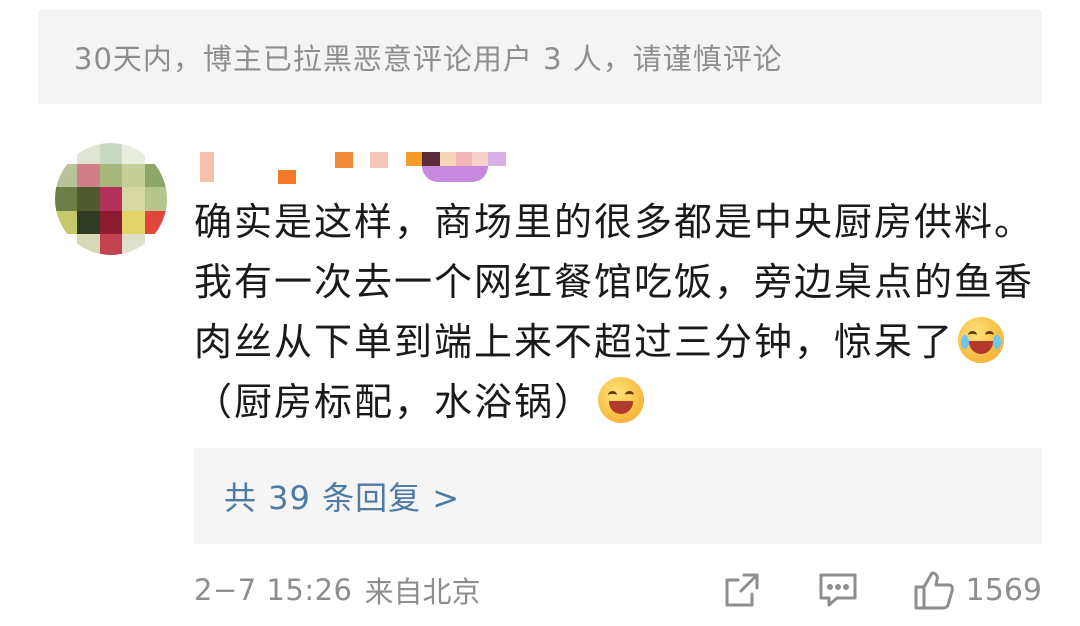 Image resolution: width=1080 pixels, height=626 pixels. I want to click on comment-text-2: （厨房标配，水浴锅）, so click(394, 402).